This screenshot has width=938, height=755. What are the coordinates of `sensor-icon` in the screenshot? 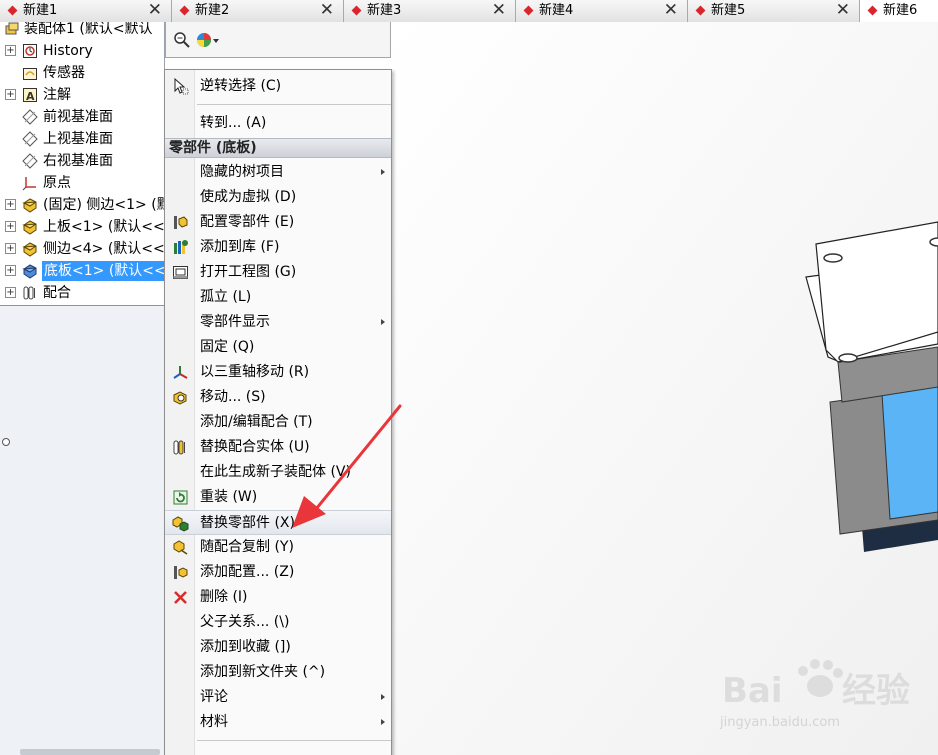 It's located at (30, 74).